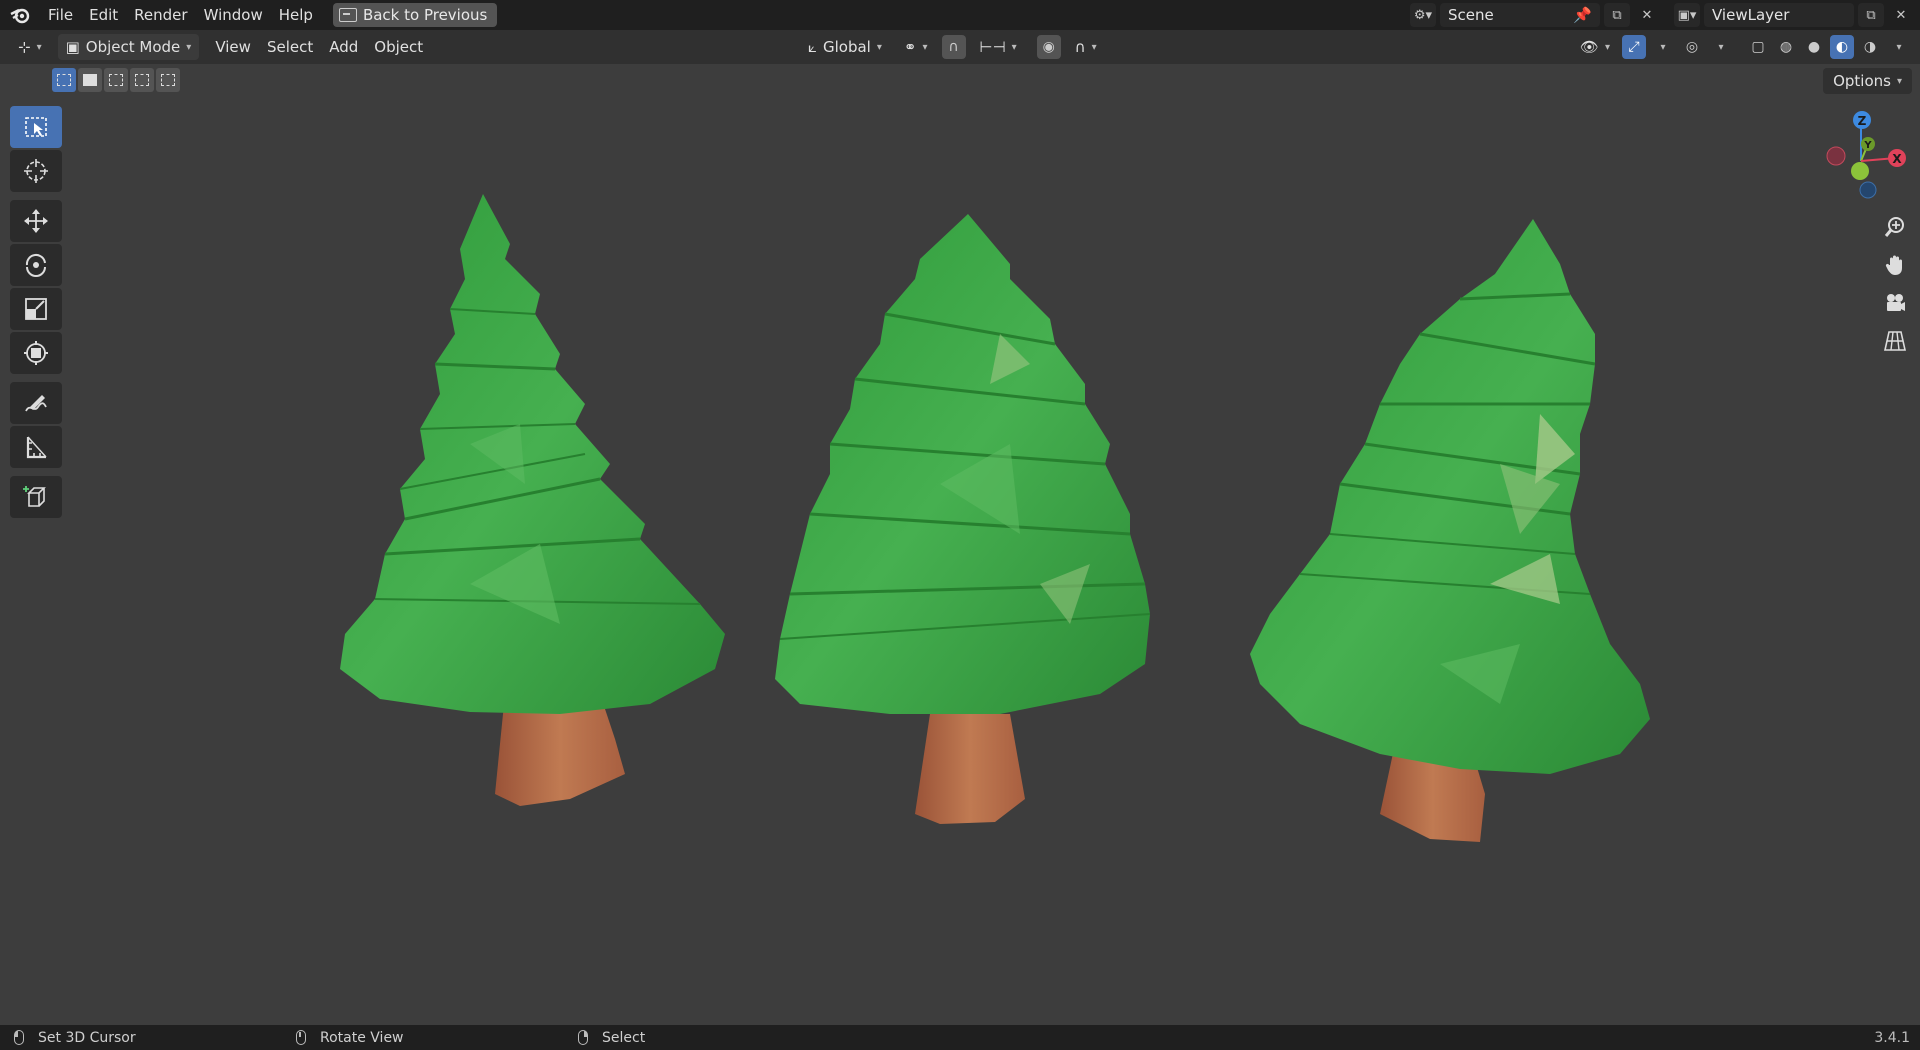  I want to click on scene-name: Scene, so click(1471, 15).